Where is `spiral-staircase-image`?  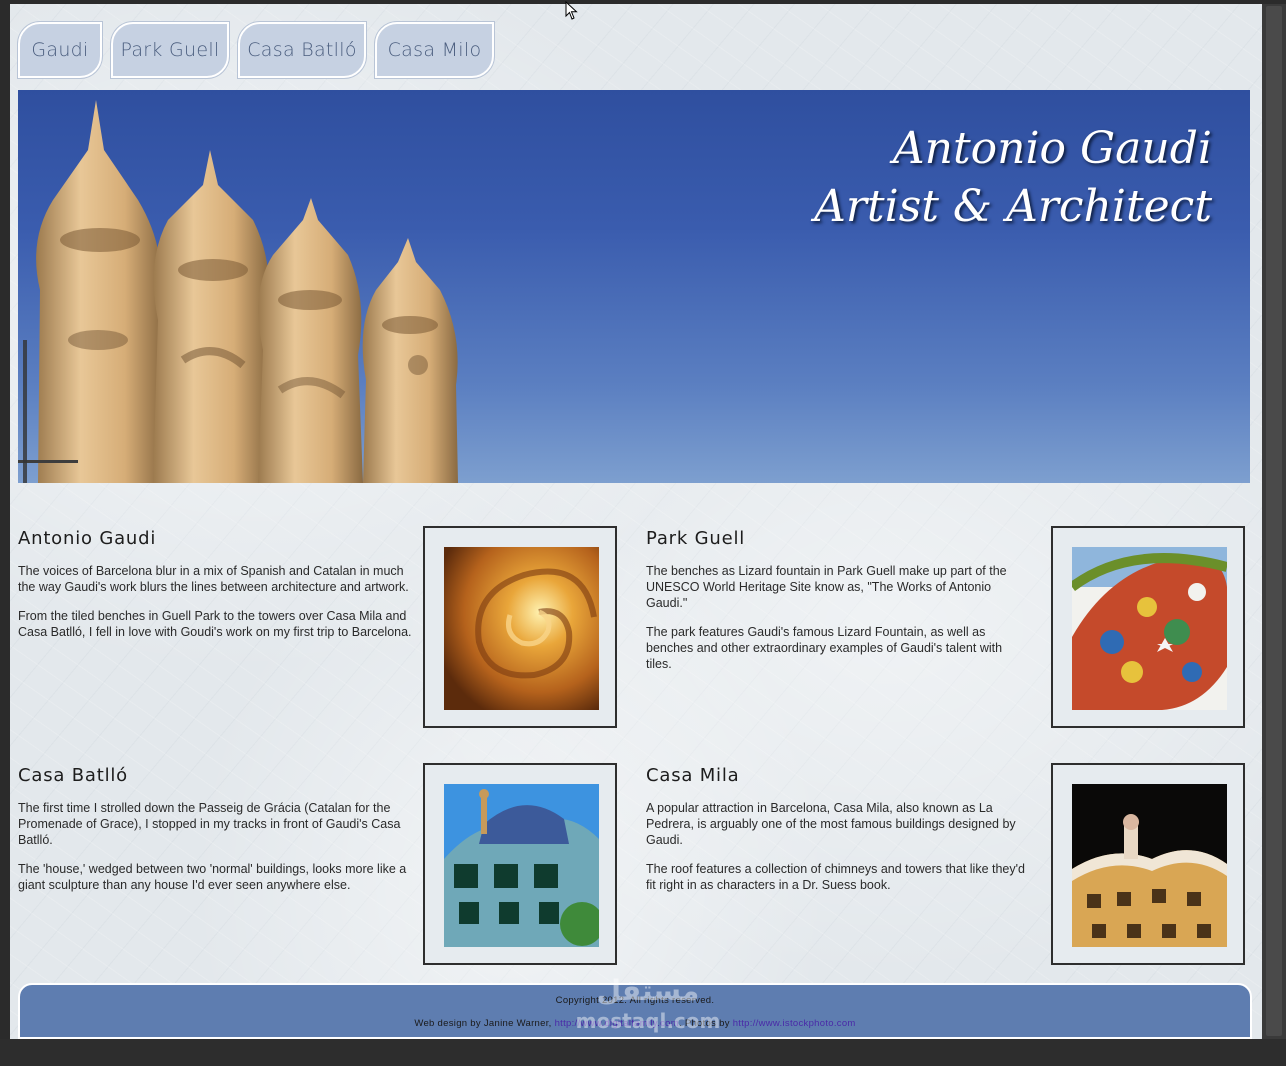
spiral-staircase-image is located at coordinates (521, 628).